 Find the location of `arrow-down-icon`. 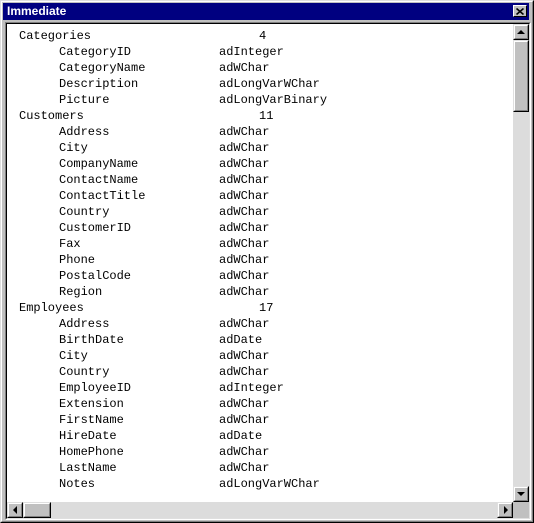

arrow-down-icon is located at coordinates (521, 494).